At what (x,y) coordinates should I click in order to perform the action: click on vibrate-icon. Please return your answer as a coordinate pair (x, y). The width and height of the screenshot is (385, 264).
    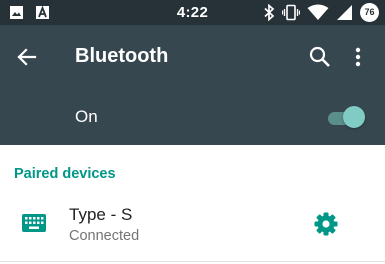
    Looking at the image, I should click on (291, 12).